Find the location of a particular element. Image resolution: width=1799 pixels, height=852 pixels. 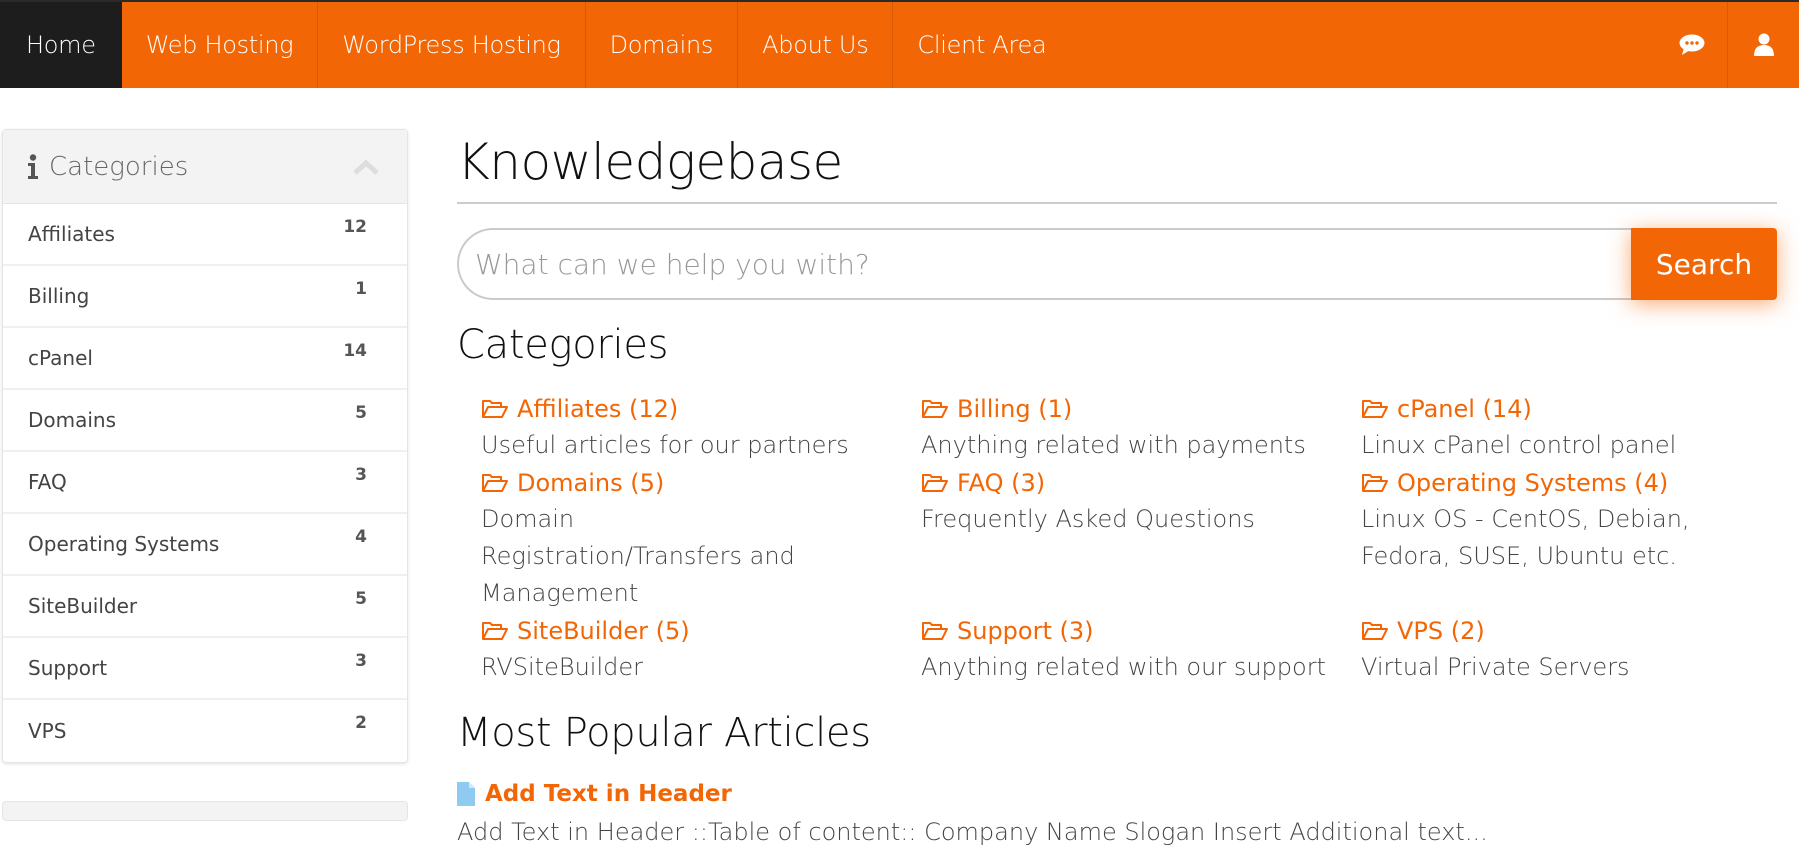

category-link: FAQ (3) is located at coordinates (1141, 482).